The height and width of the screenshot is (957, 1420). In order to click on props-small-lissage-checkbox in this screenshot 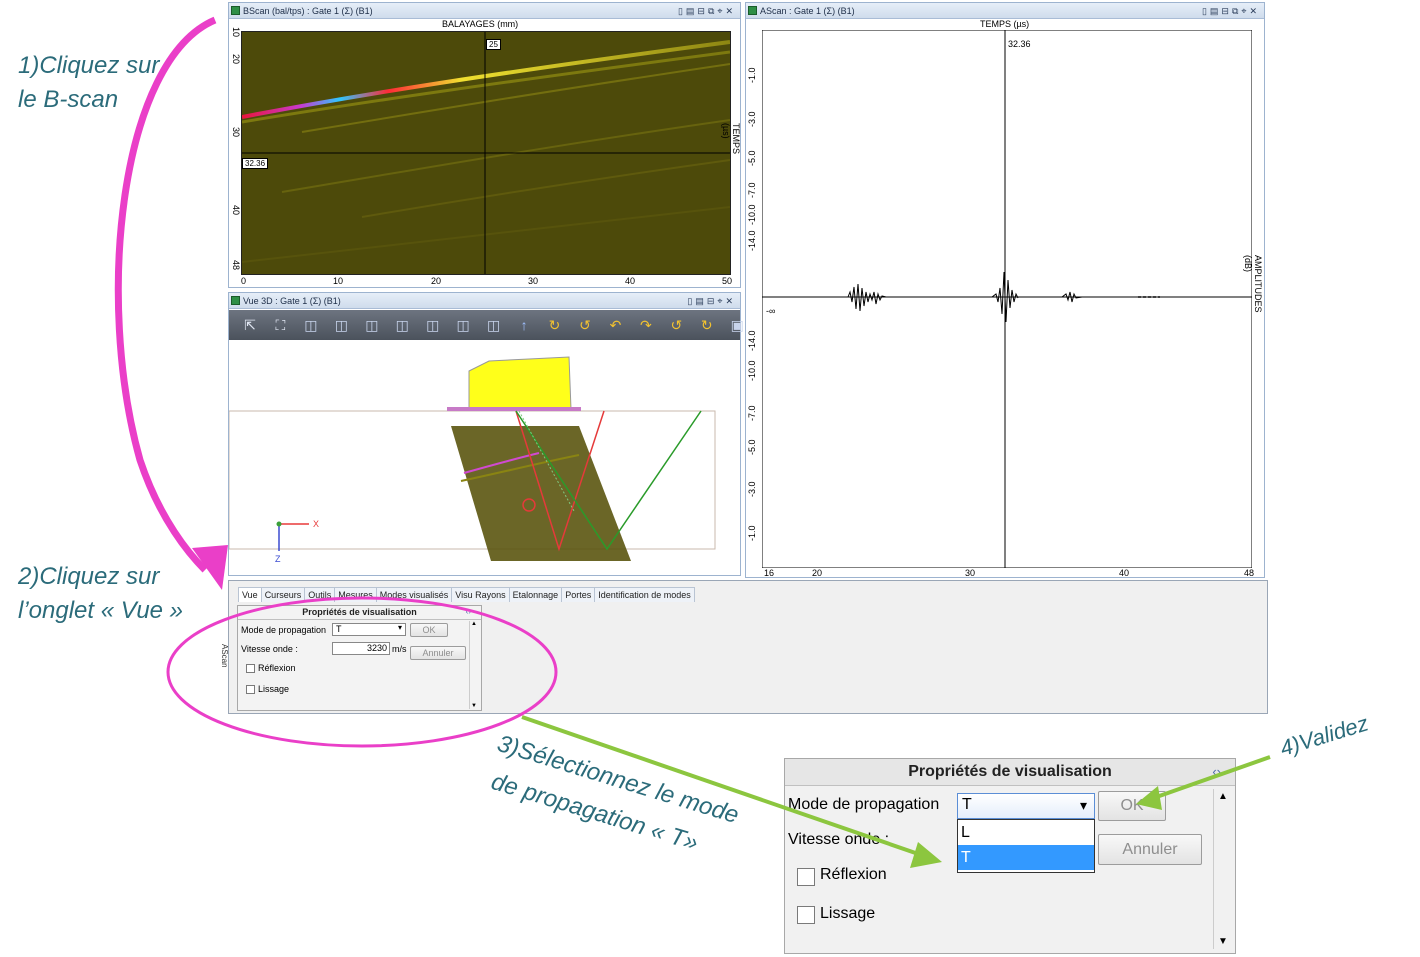, I will do `click(250, 689)`.